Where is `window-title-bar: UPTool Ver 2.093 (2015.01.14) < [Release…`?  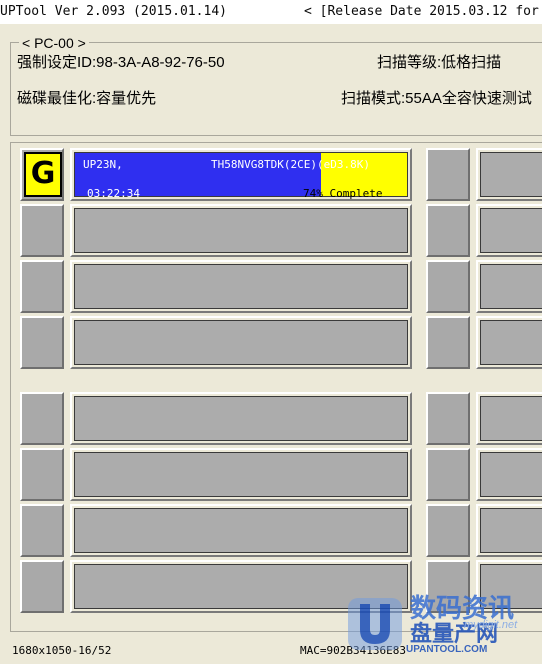
window-title-bar: UPTool Ver 2.093 (2015.01.14) < [Release… is located at coordinates (271, 12).